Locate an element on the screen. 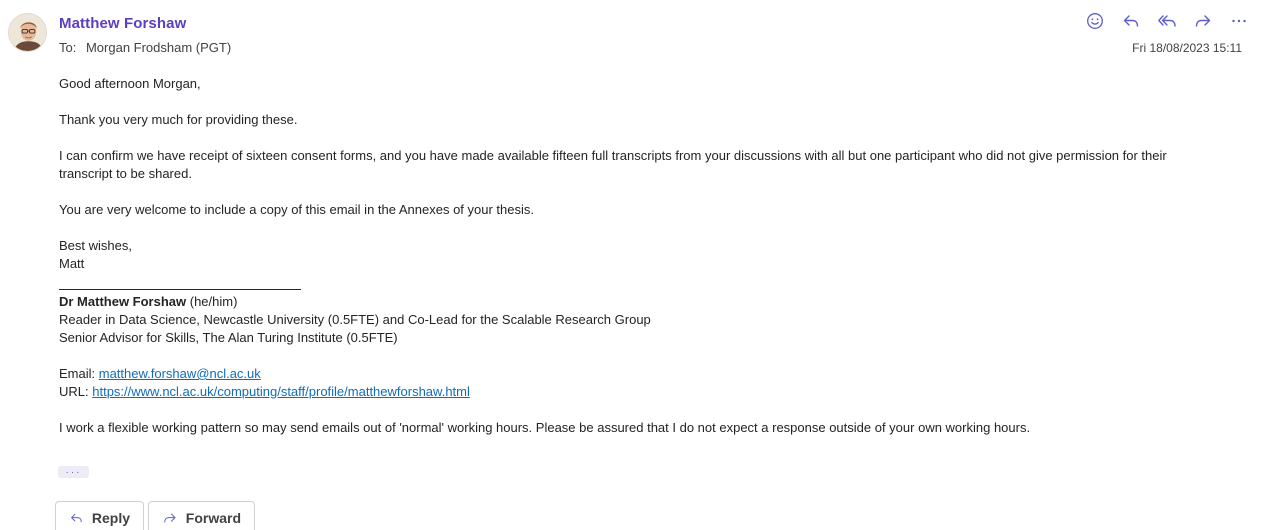 The height and width of the screenshot is (530, 1261). avatar is located at coordinates (27, 32).